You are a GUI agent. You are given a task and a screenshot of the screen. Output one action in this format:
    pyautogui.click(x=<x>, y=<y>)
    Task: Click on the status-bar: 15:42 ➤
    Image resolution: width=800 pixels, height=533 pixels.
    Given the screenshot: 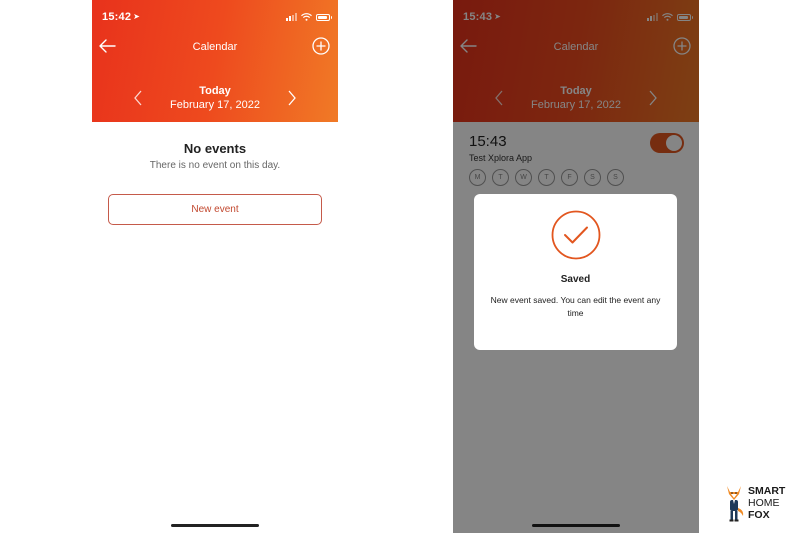 What is the action you would take?
    pyautogui.click(x=215, y=17)
    